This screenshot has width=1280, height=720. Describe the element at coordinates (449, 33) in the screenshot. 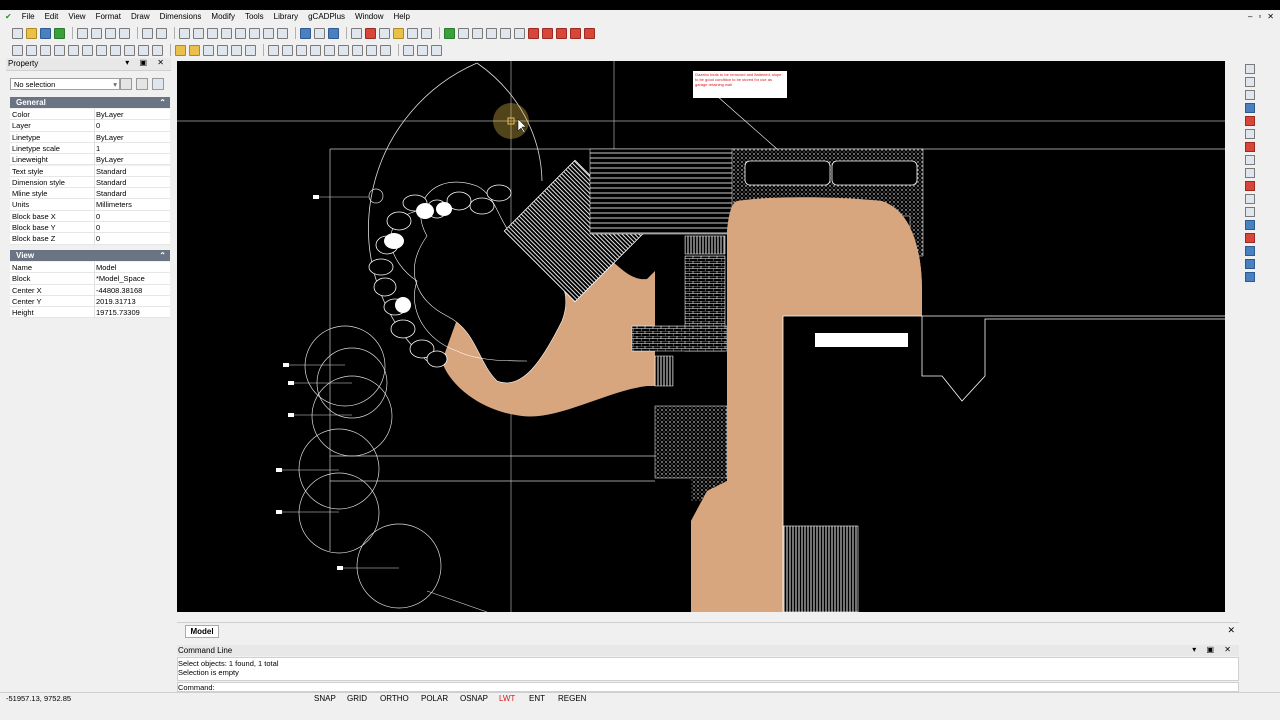

I see `color-bar-icon` at that location.